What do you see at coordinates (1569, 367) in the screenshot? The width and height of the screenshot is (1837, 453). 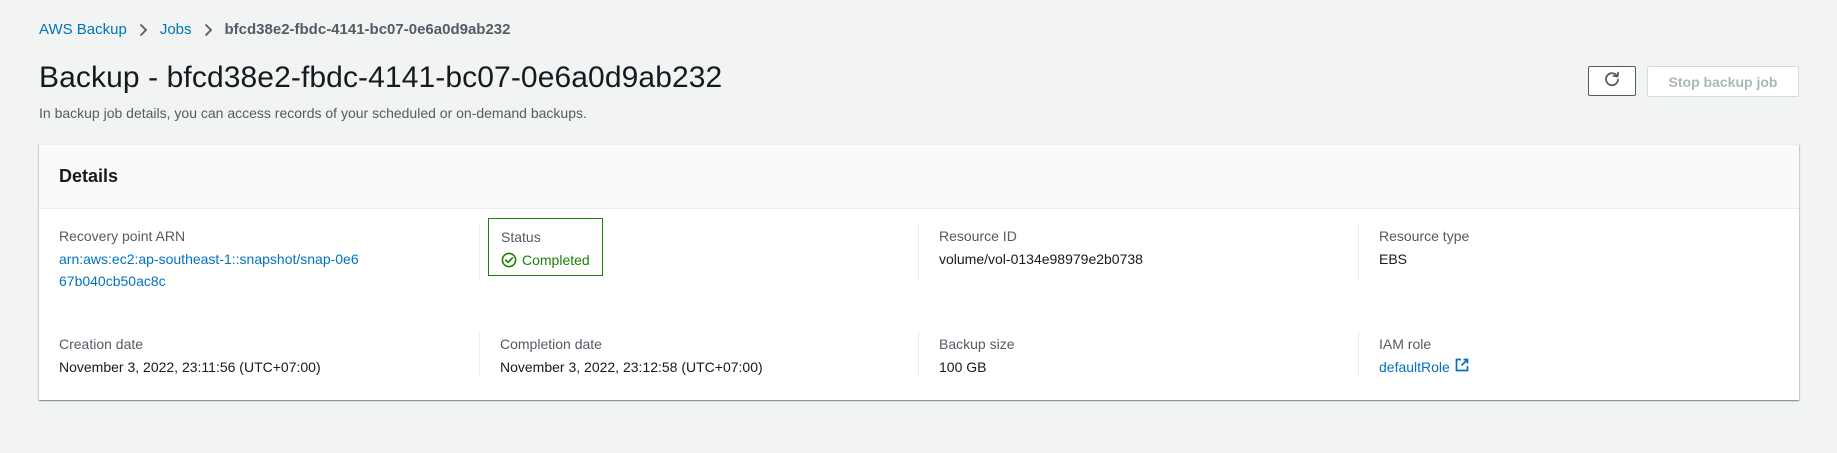 I see `iam-role-value: defaultRole` at bounding box center [1569, 367].